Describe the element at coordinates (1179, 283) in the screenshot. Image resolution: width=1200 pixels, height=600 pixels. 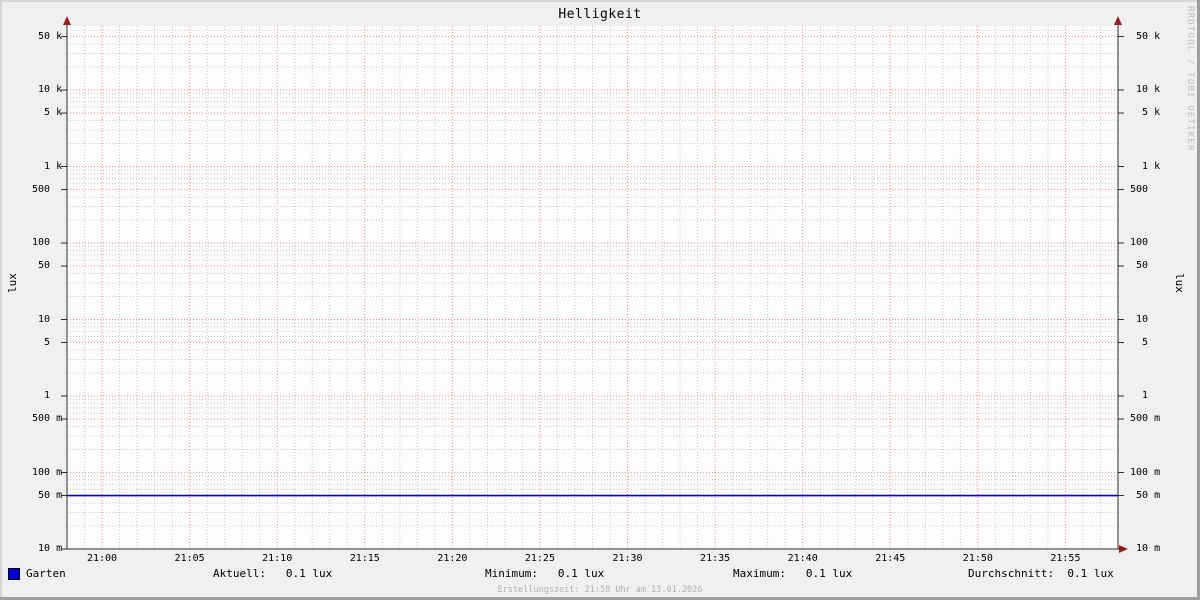
I see `y-axis-label-right: lux` at that location.